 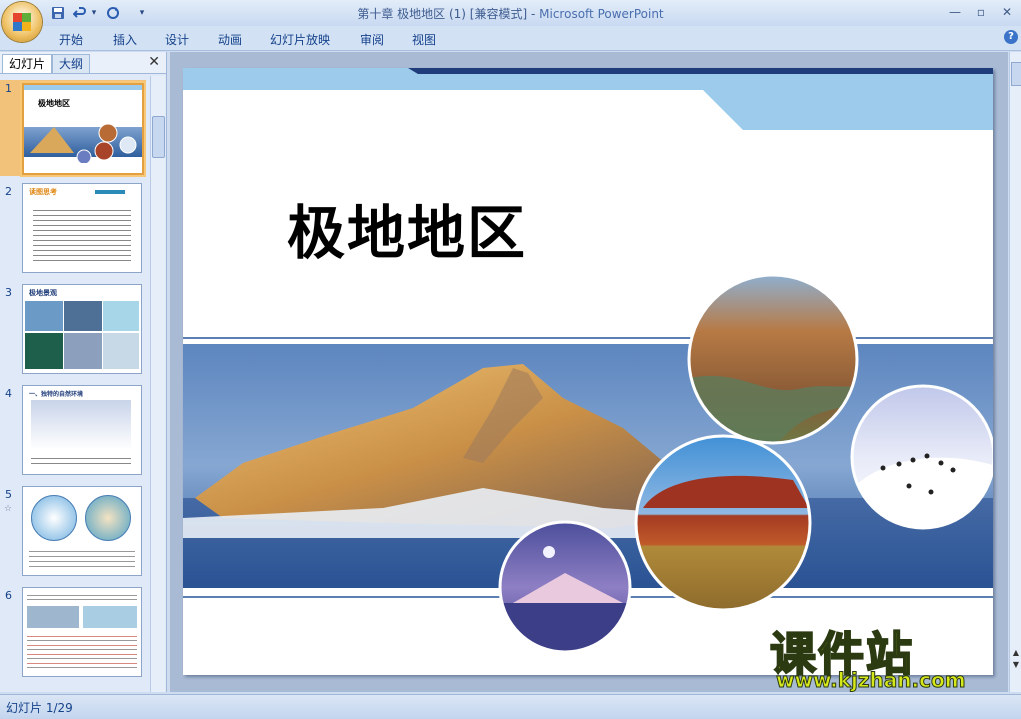 I want to click on thumbnail-image: 一、独特的自然环境, so click(x=82, y=430).